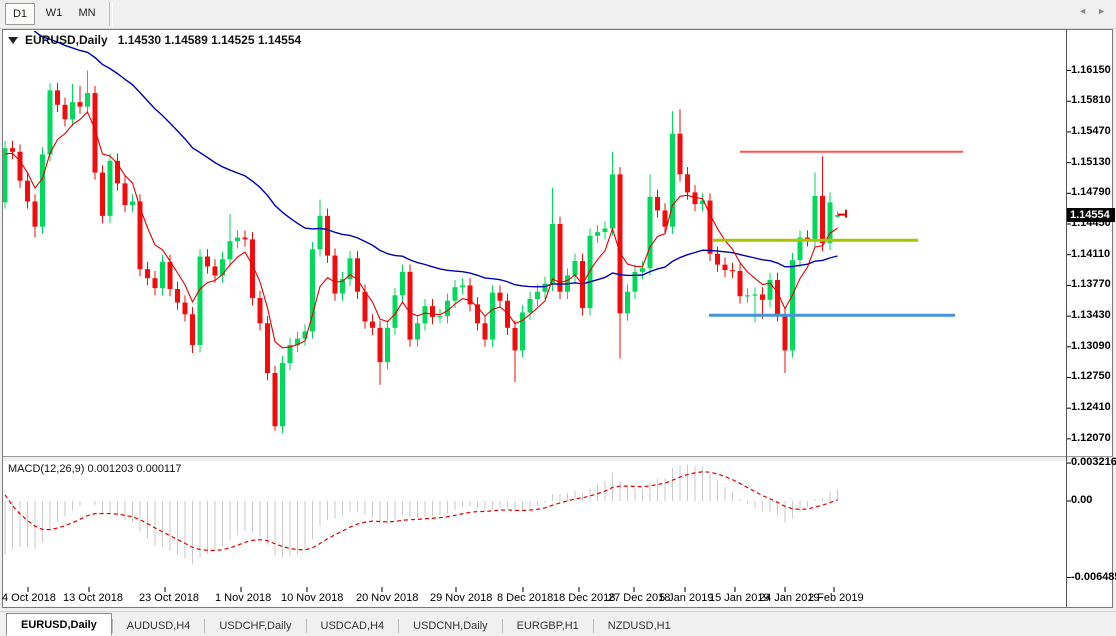 The width and height of the screenshot is (1116, 636). What do you see at coordinates (243, 598) in the screenshot?
I see `date-axis-label: 1 Nov 2018` at bounding box center [243, 598].